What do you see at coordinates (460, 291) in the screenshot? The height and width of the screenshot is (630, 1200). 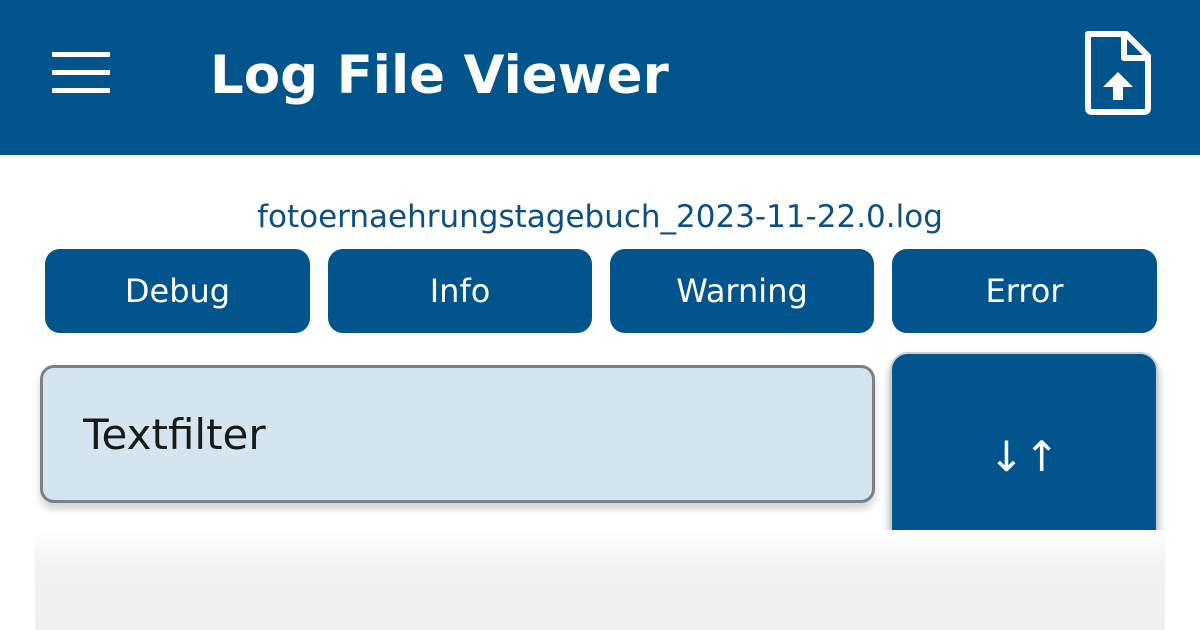 I see `info-filter-button: Info` at bounding box center [460, 291].